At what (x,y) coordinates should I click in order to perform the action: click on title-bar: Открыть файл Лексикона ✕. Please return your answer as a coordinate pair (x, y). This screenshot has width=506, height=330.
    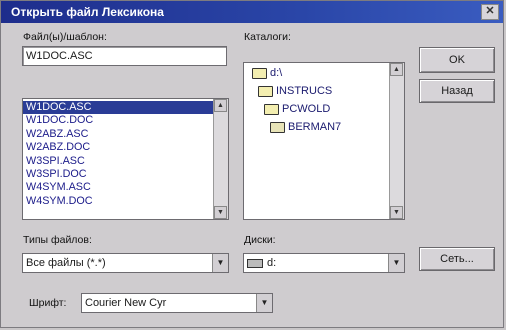
    Looking at the image, I should click on (252, 12).